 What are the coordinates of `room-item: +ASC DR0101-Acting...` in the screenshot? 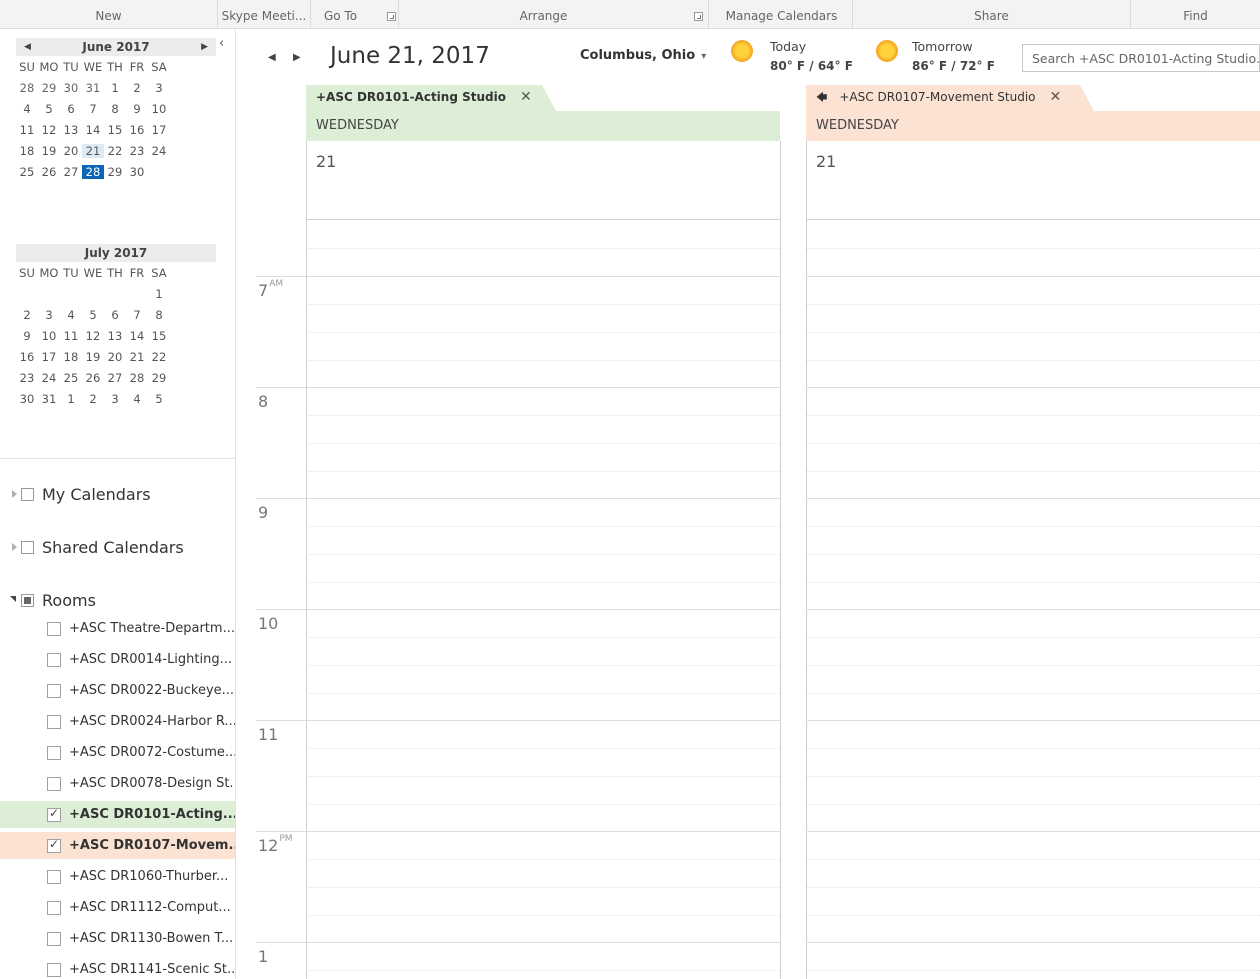 It's located at (117, 814).